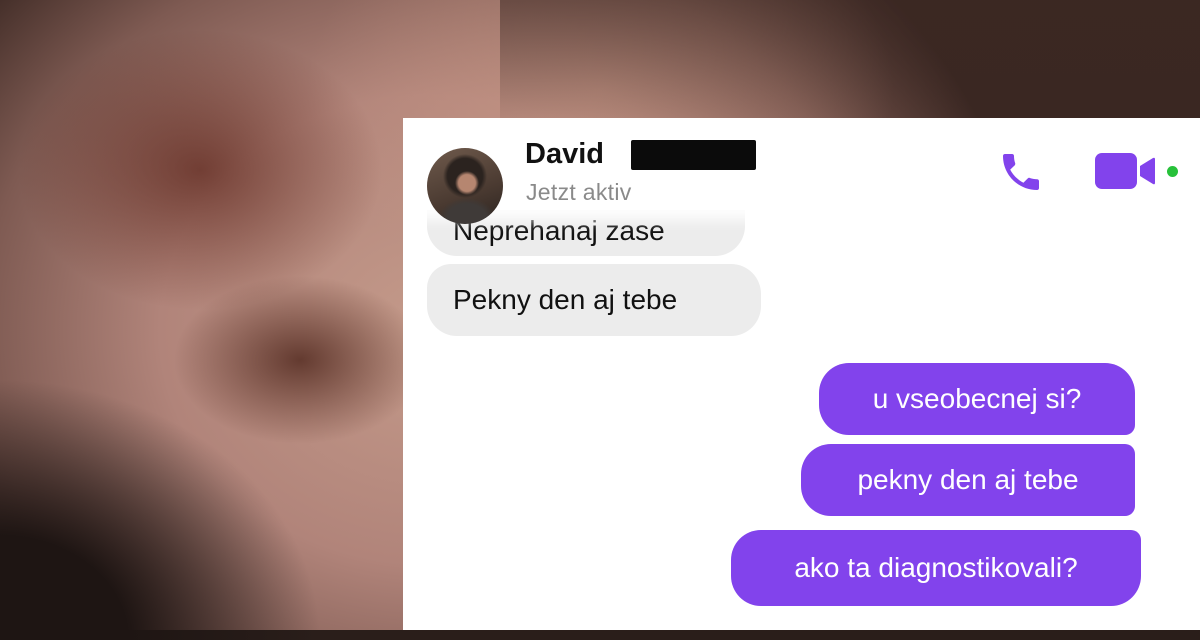 This screenshot has width=1200, height=640. Describe the element at coordinates (559, 230) in the screenshot. I see `message-text: Neprehanaj zase` at that location.